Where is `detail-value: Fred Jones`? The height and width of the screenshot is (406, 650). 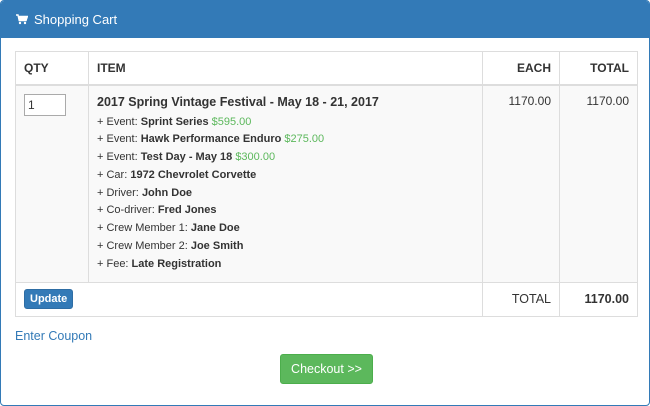 detail-value: Fred Jones is located at coordinates (187, 210).